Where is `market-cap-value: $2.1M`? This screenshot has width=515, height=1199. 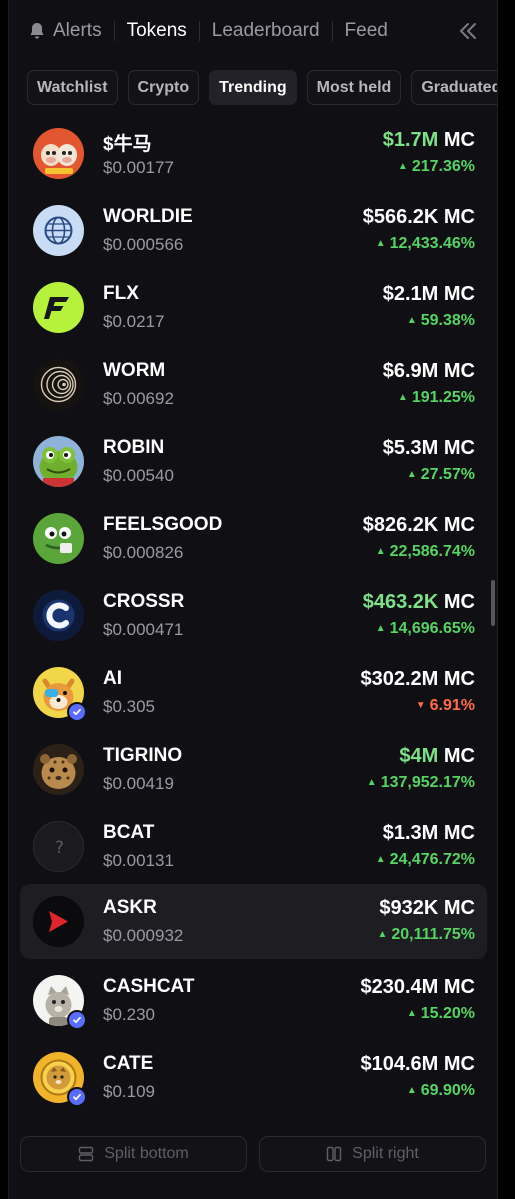 market-cap-value: $2.1M is located at coordinates (410, 294).